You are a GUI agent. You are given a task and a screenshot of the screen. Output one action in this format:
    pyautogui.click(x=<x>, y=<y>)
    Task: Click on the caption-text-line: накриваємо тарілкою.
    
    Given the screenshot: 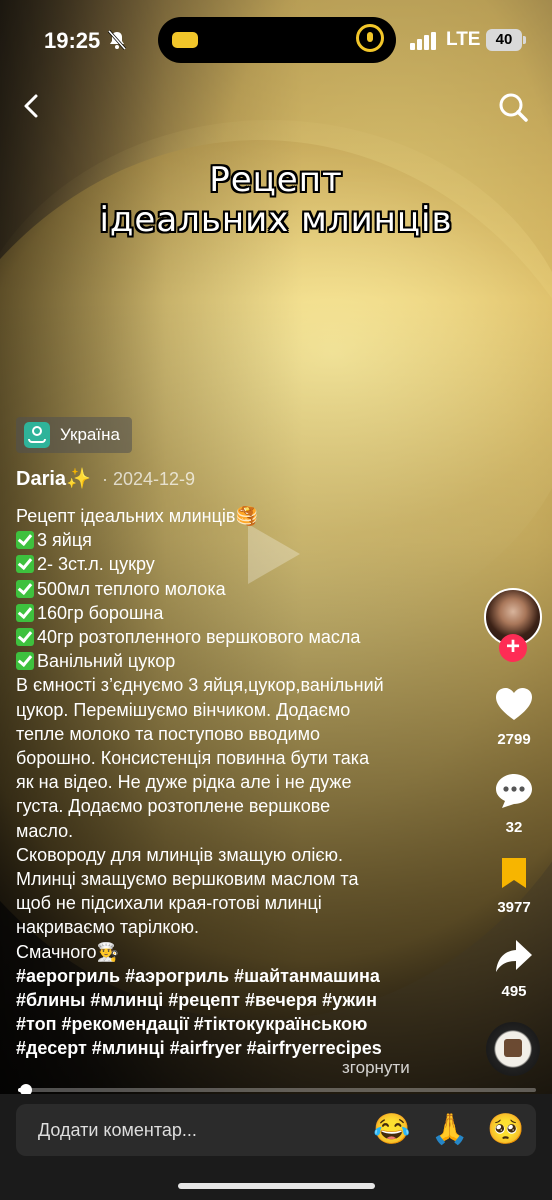 What is the action you would take?
    pyautogui.click(x=107, y=927)
    